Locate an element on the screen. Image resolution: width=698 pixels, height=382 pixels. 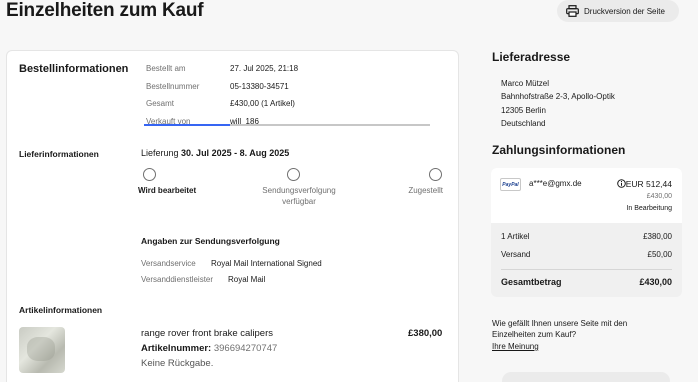
shipping-address-heading: Lieferadresse is located at coordinates (531, 57).